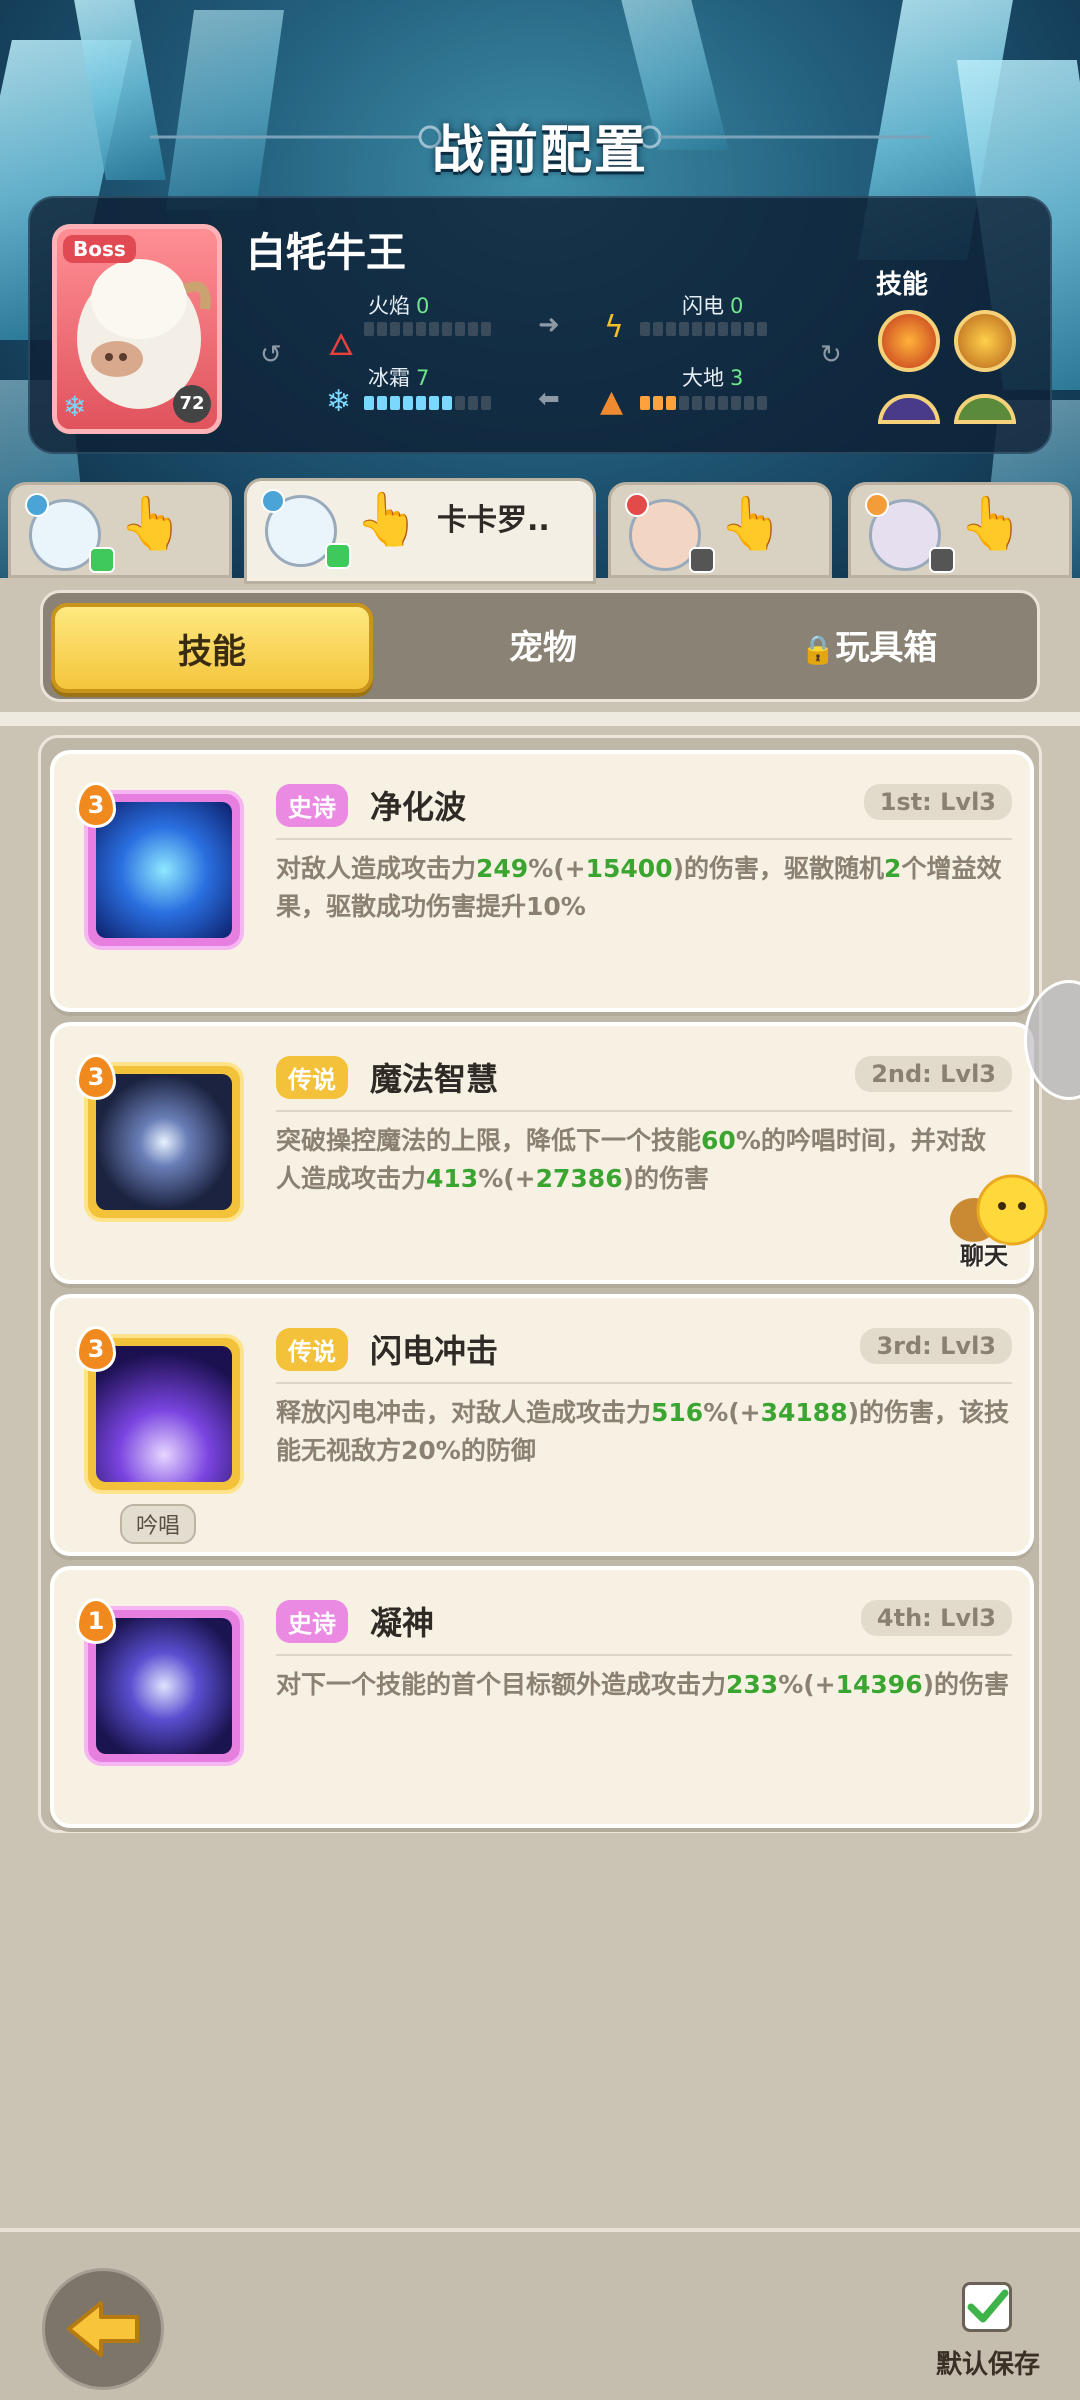 Image resolution: width=1080 pixels, height=2400 pixels. I want to click on hero-tab-1: 👆, so click(120, 530).